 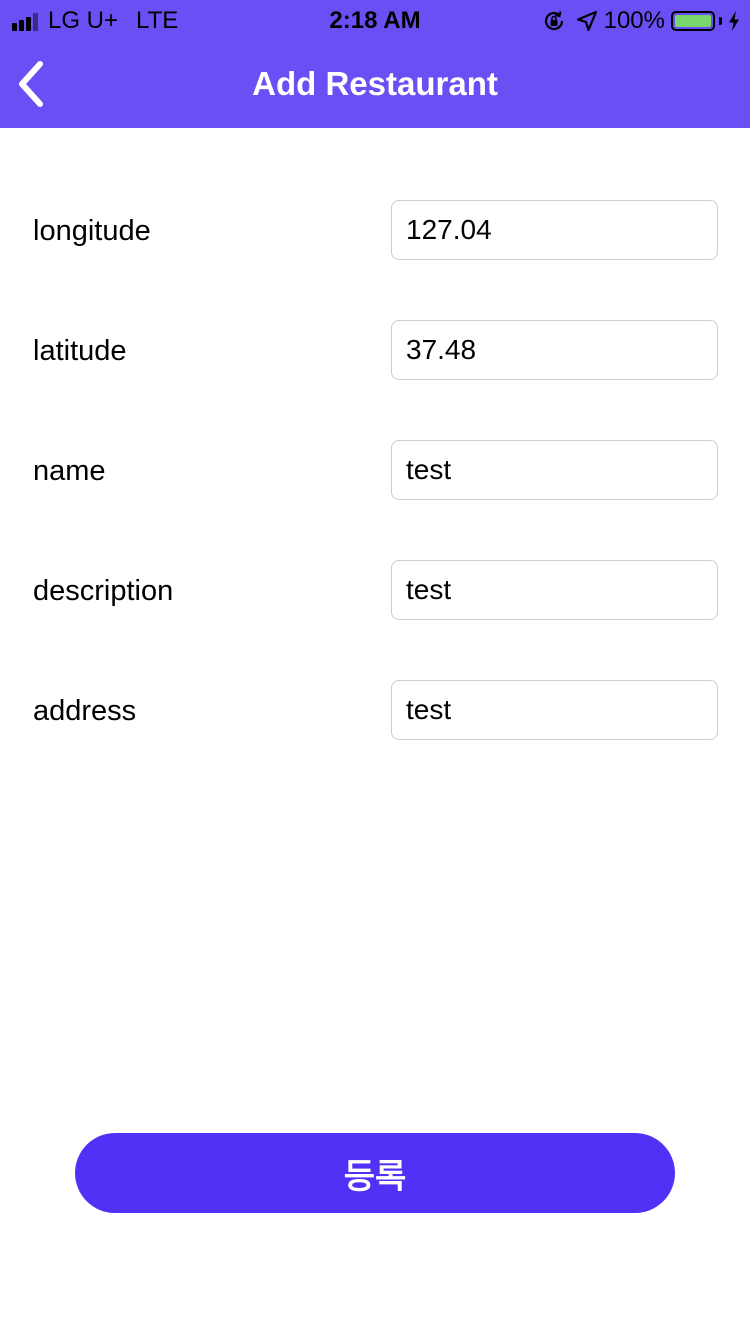 I want to click on navigation-bar: Add Restaurant, so click(x=375, y=84).